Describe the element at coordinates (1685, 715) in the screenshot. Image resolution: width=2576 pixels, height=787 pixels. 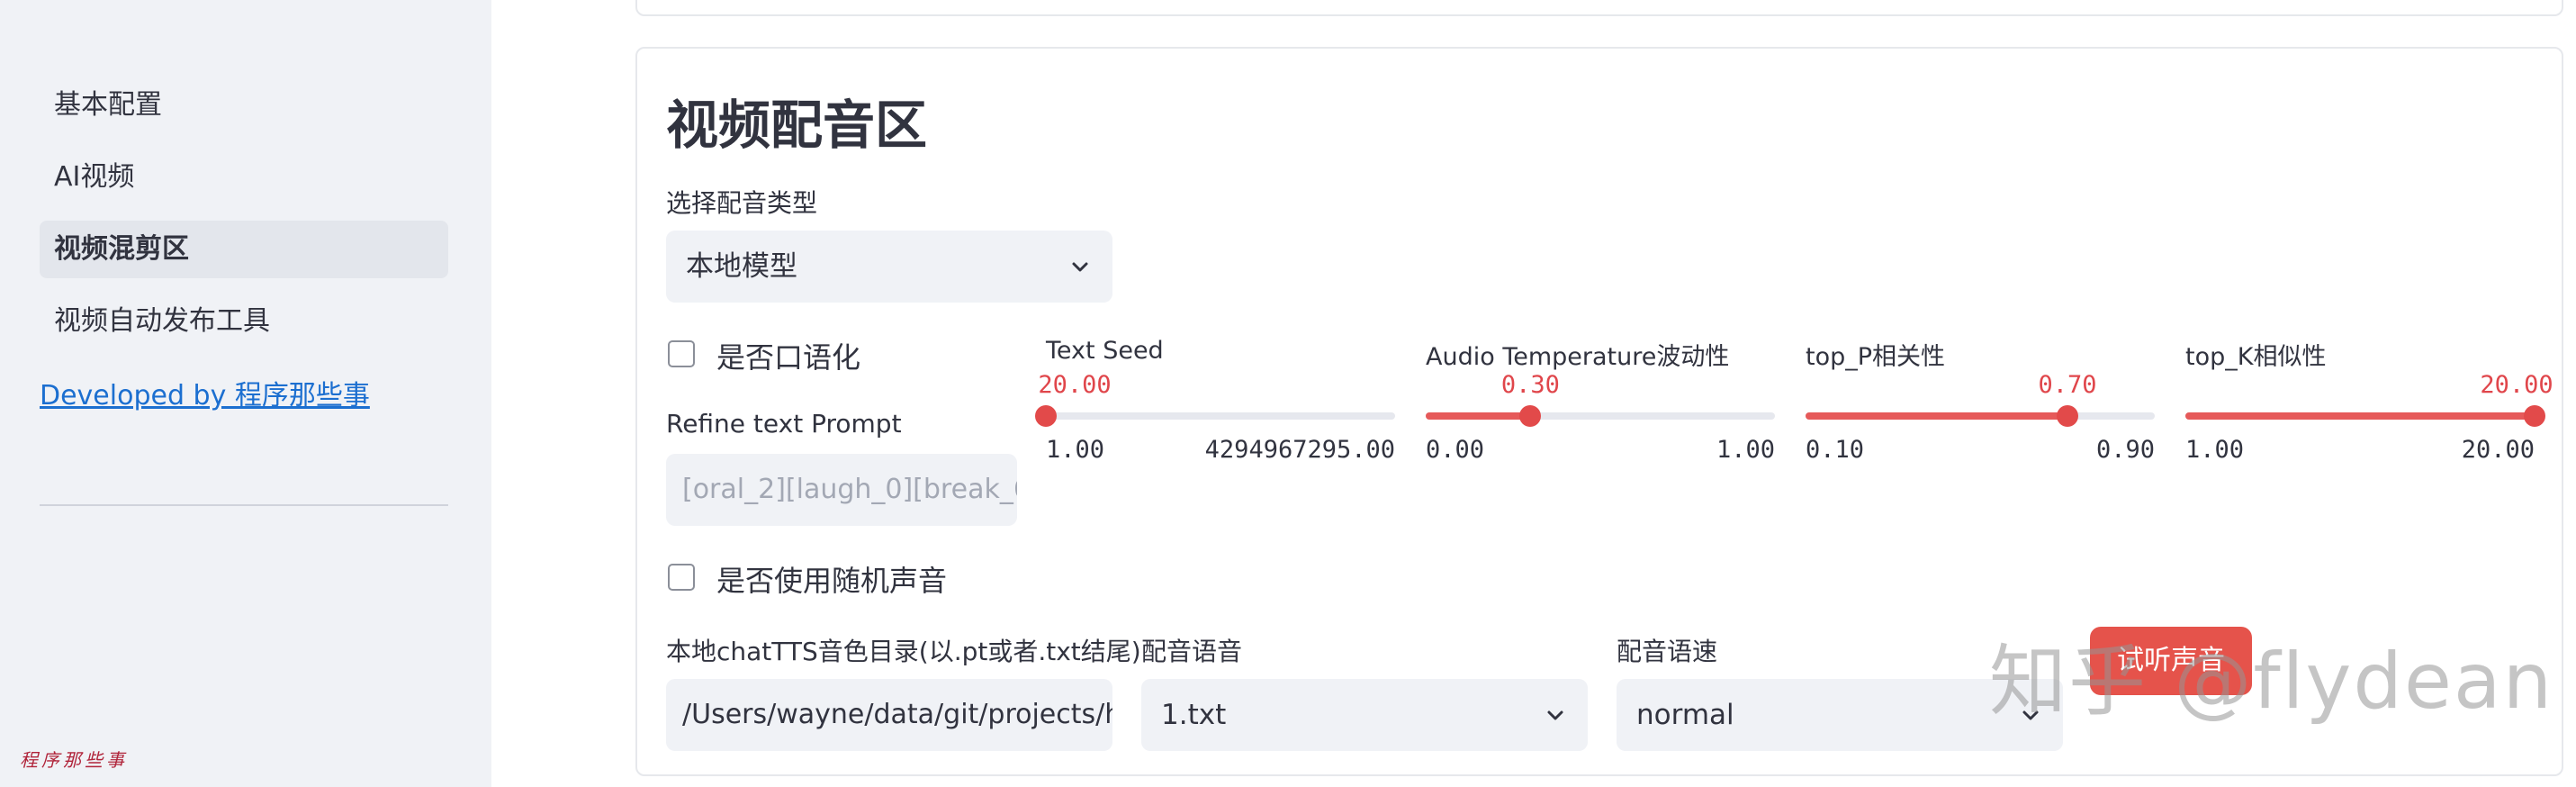
I see `voice-speed-value: normal` at that location.